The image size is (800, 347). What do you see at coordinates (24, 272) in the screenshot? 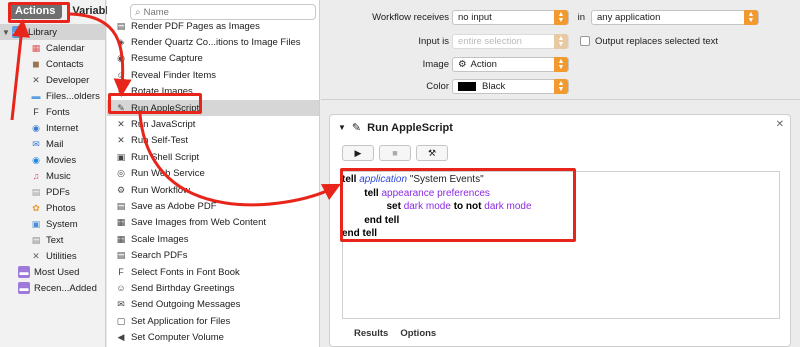
I see `most-used-icon: ▬` at bounding box center [24, 272].